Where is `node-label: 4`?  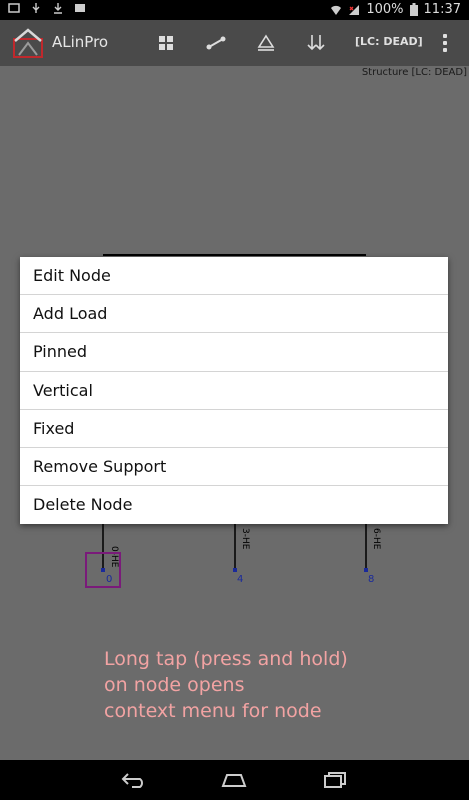
node-label: 4 is located at coordinates (240, 579).